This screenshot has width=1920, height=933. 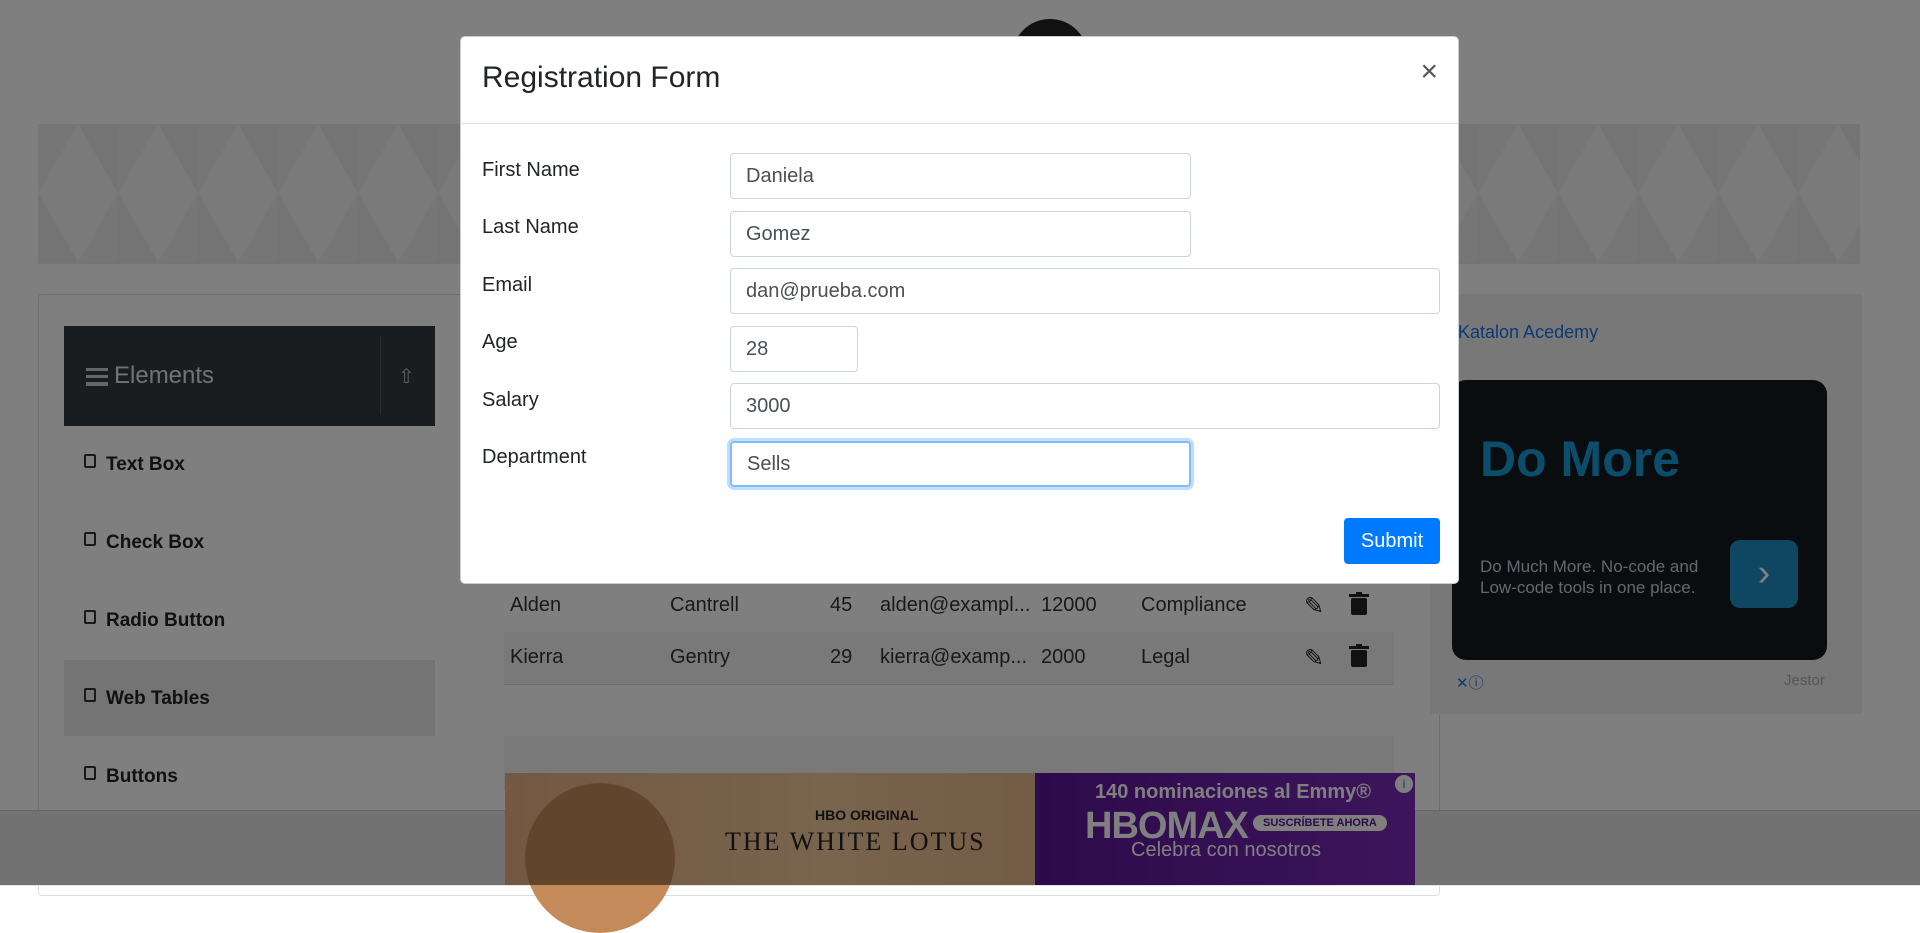 What do you see at coordinates (1429, 72) in the screenshot?
I see `close-icon: ×` at bounding box center [1429, 72].